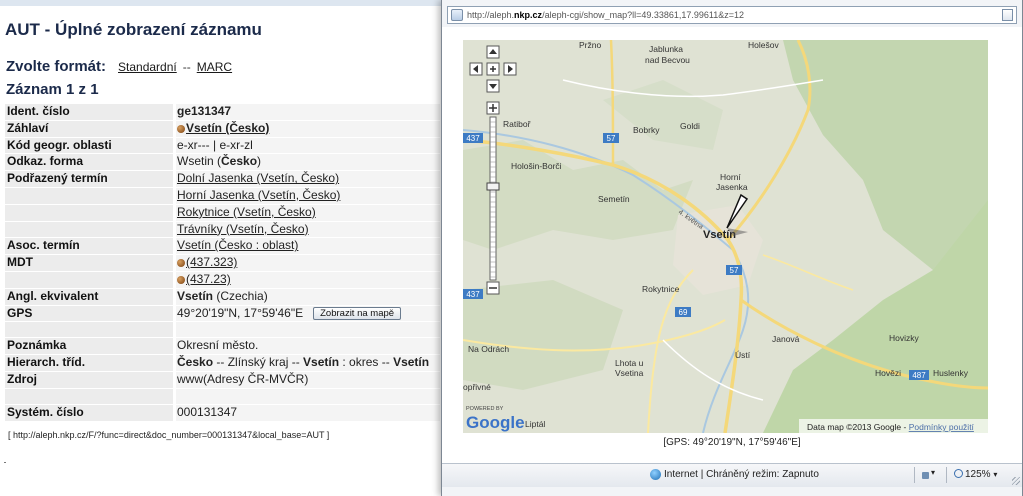  What do you see at coordinates (211, 262) in the screenshot?
I see `mdt-link: (437.323)` at bounding box center [211, 262].